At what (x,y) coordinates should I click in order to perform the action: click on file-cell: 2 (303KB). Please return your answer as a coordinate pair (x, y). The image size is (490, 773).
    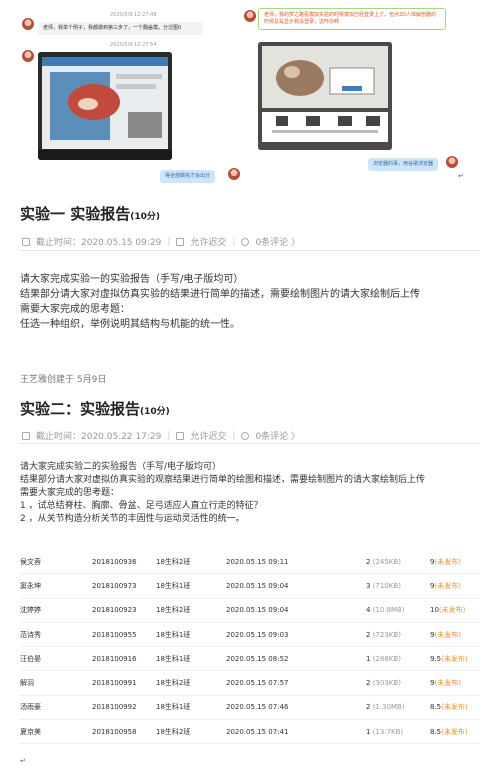
    Looking at the image, I should click on (398, 683).